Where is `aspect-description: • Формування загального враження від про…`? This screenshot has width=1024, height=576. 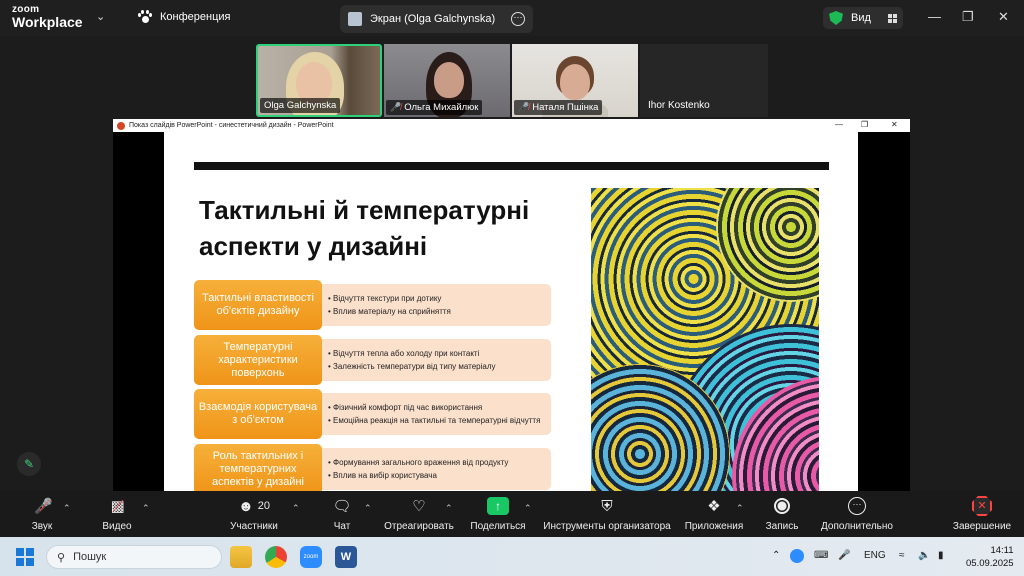 aspect-description: • Формування загального враження від про… is located at coordinates (434, 469).